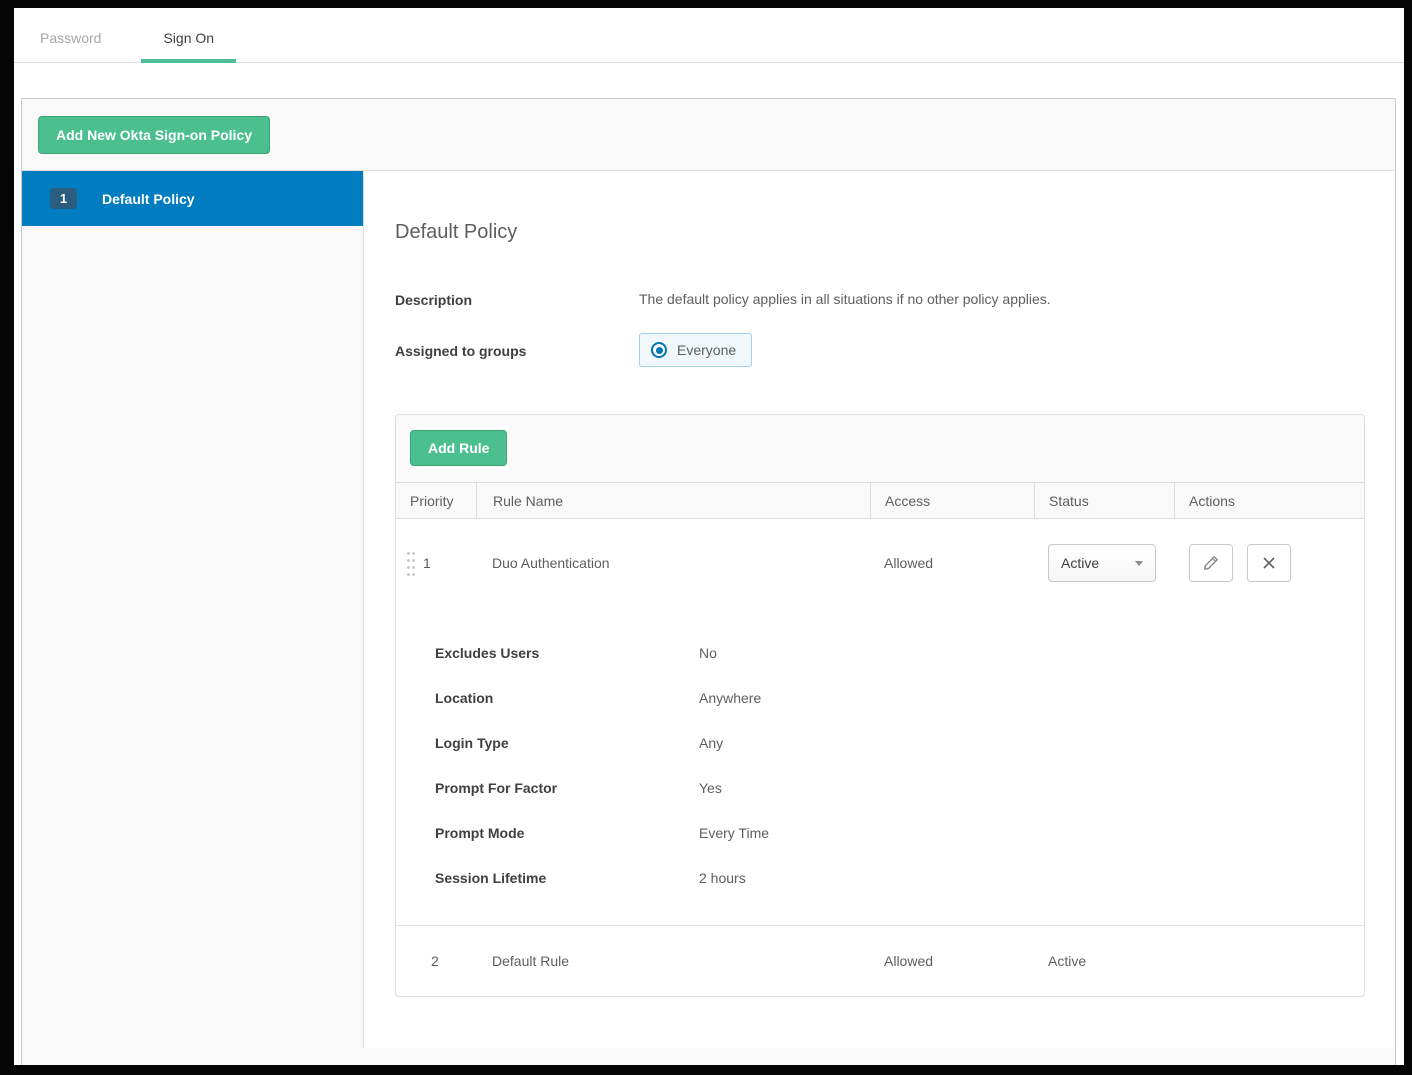 The image size is (1412, 1075). I want to click on header-rule-name: Rule Name, so click(673, 500).